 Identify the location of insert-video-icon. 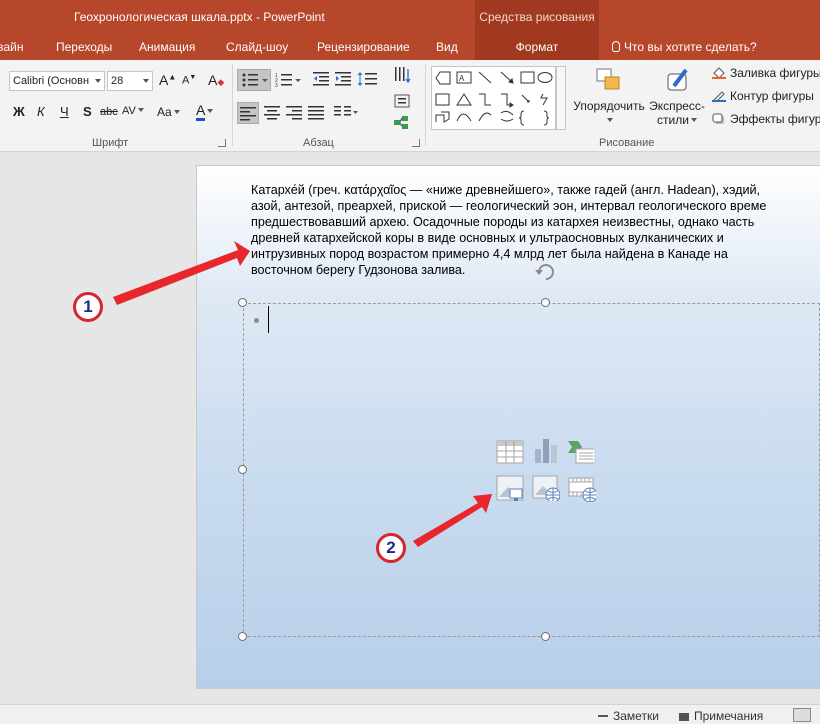
(582, 489).